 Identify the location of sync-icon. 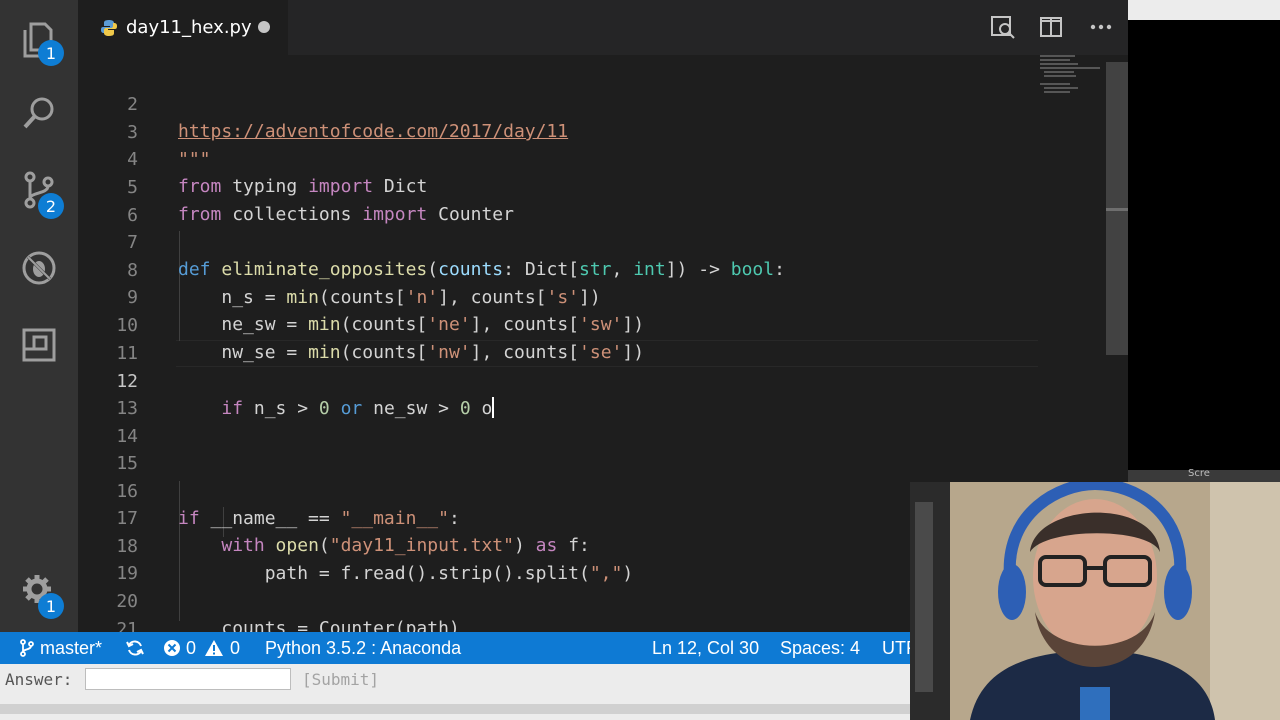
(135, 648).